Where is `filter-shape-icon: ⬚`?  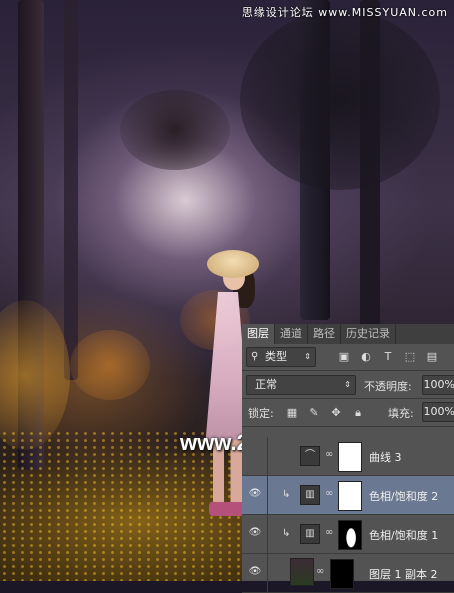
filter-shape-icon: ⬚ is located at coordinates (410, 357).